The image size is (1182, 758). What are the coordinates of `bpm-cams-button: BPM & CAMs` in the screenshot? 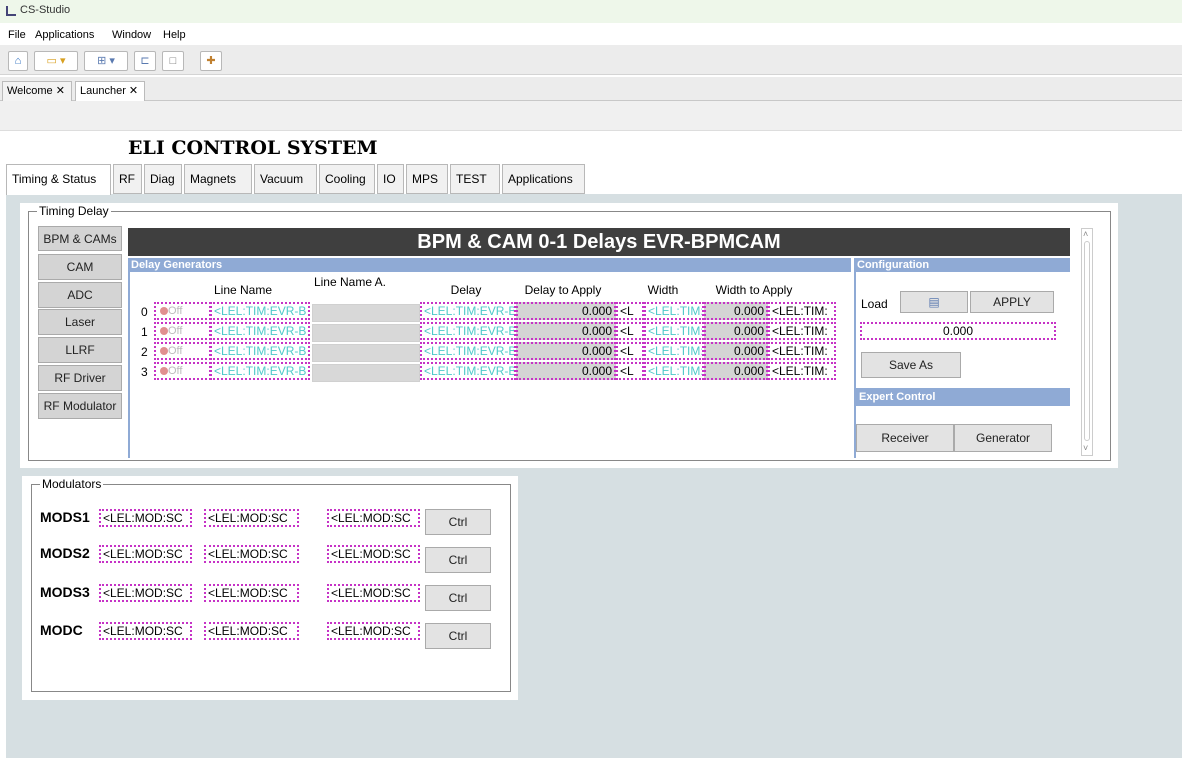 It's located at (80, 238).